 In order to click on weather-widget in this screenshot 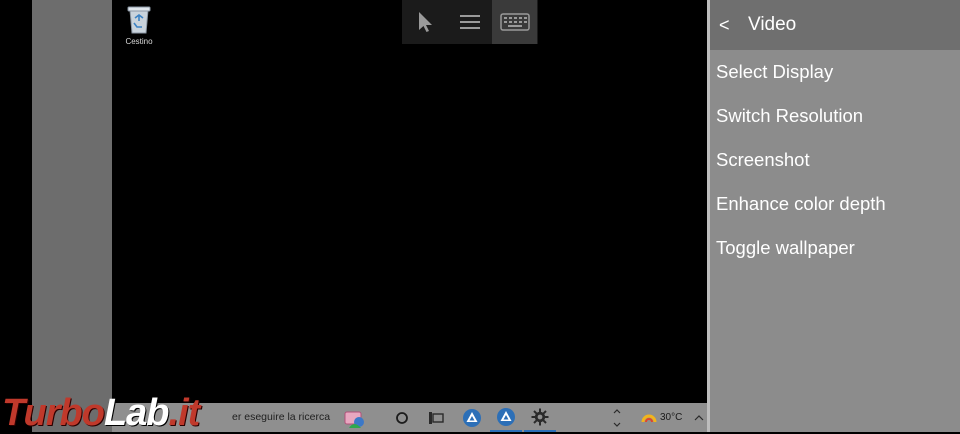, I will do `click(649, 417)`.